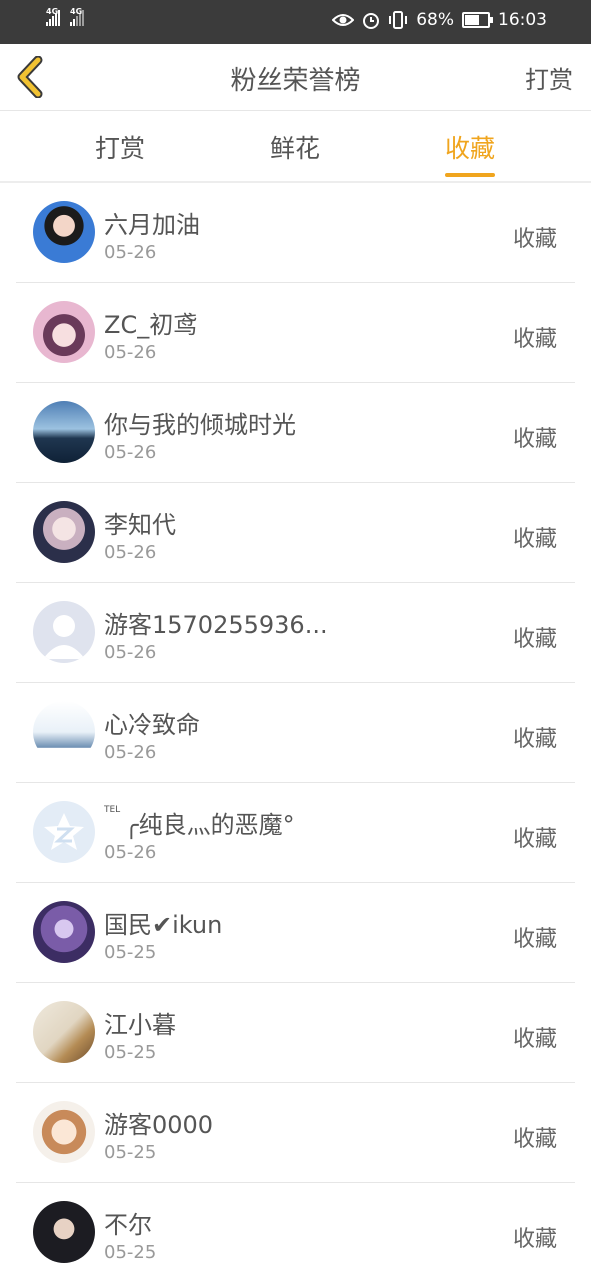 The height and width of the screenshot is (1283, 591). I want to click on default-user-icon, so click(64, 637).